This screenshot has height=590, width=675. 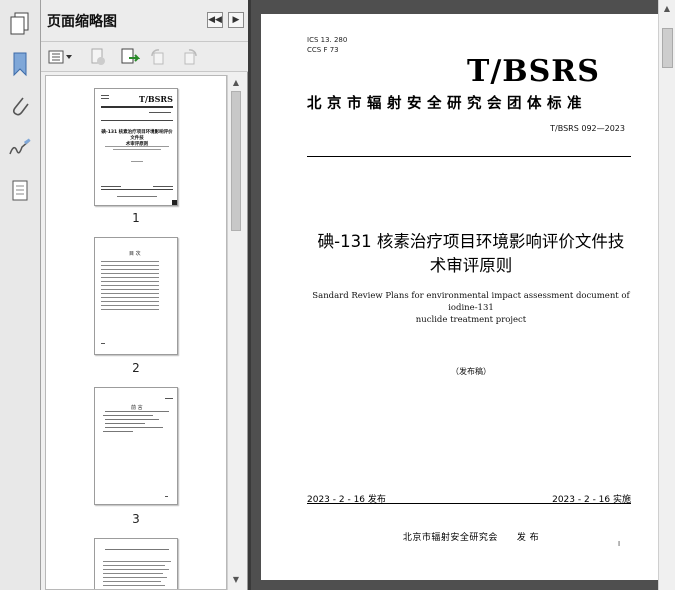 I want to click on scroll-down-icon: ▼, so click(x=236, y=580).